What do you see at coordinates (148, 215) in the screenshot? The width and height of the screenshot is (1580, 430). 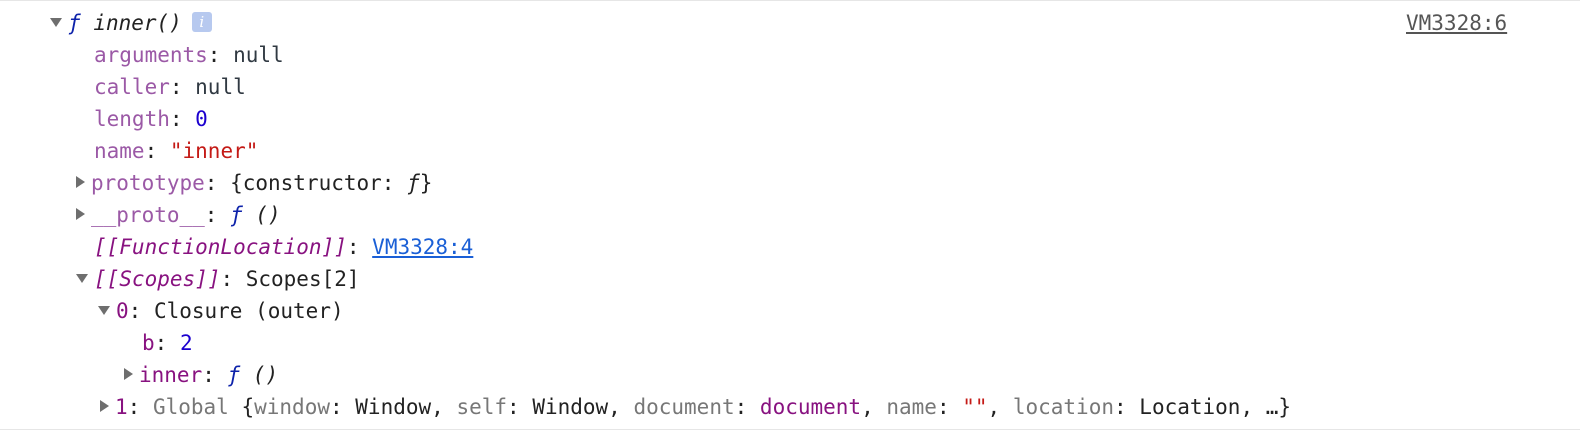 I see `property-key: __proto__` at bounding box center [148, 215].